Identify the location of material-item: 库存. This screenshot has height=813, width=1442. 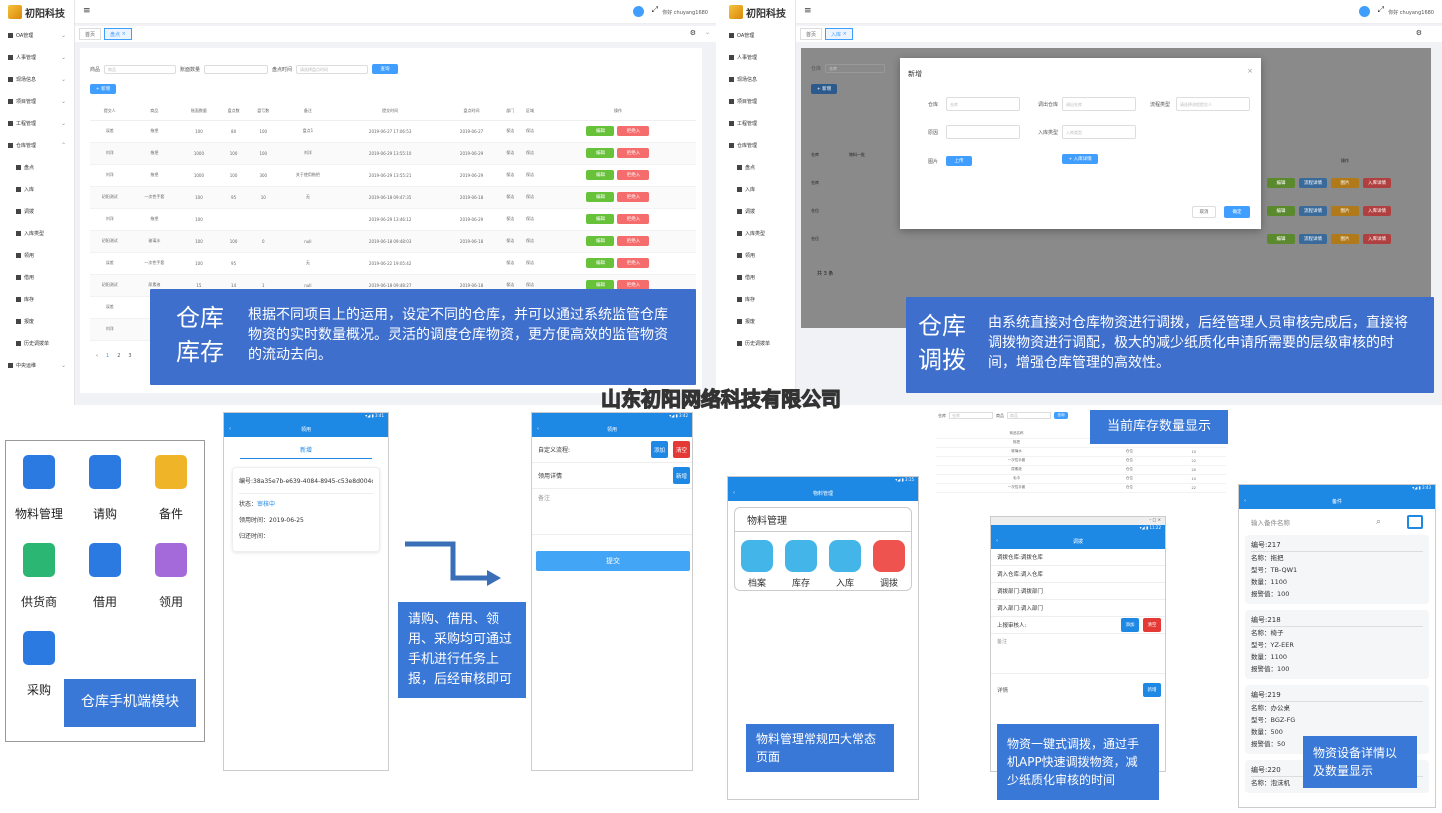
(801, 564).